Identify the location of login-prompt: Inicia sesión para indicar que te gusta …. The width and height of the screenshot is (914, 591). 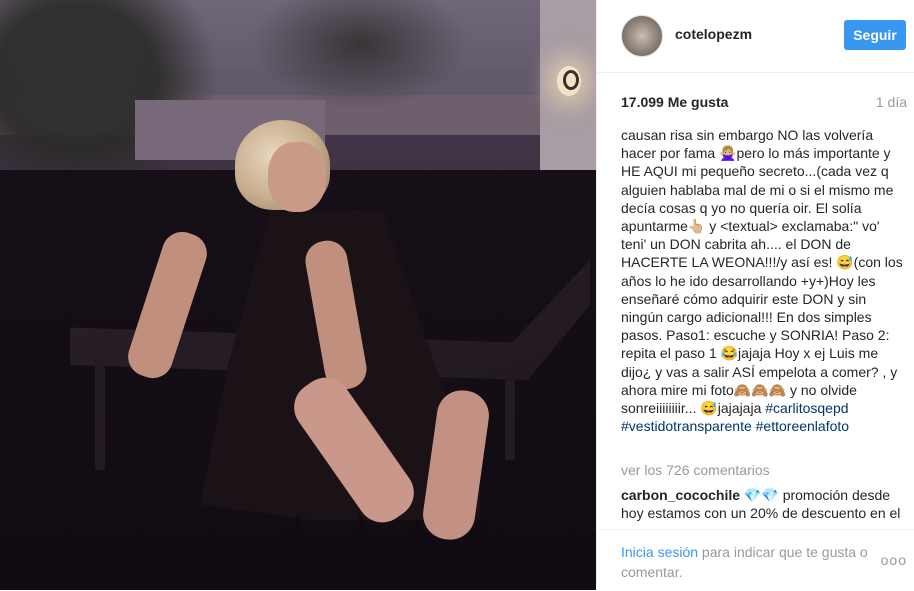
(746, 562).